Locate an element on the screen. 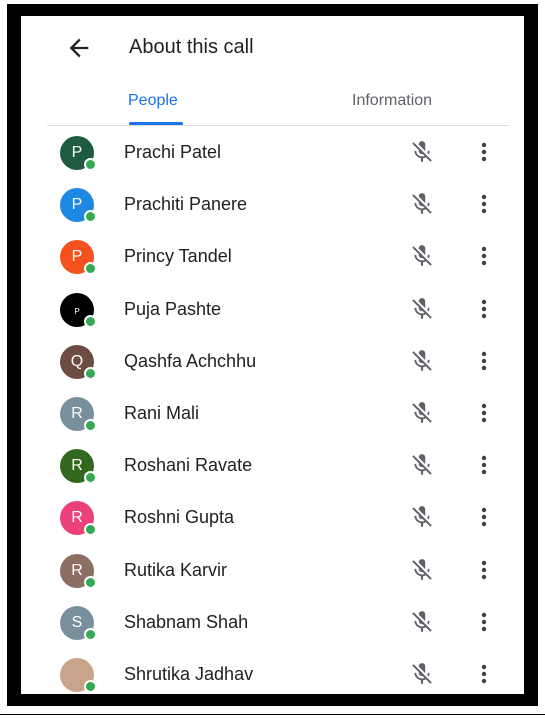  participant-row: R Rani Mali is located at coordinates (272, 413).